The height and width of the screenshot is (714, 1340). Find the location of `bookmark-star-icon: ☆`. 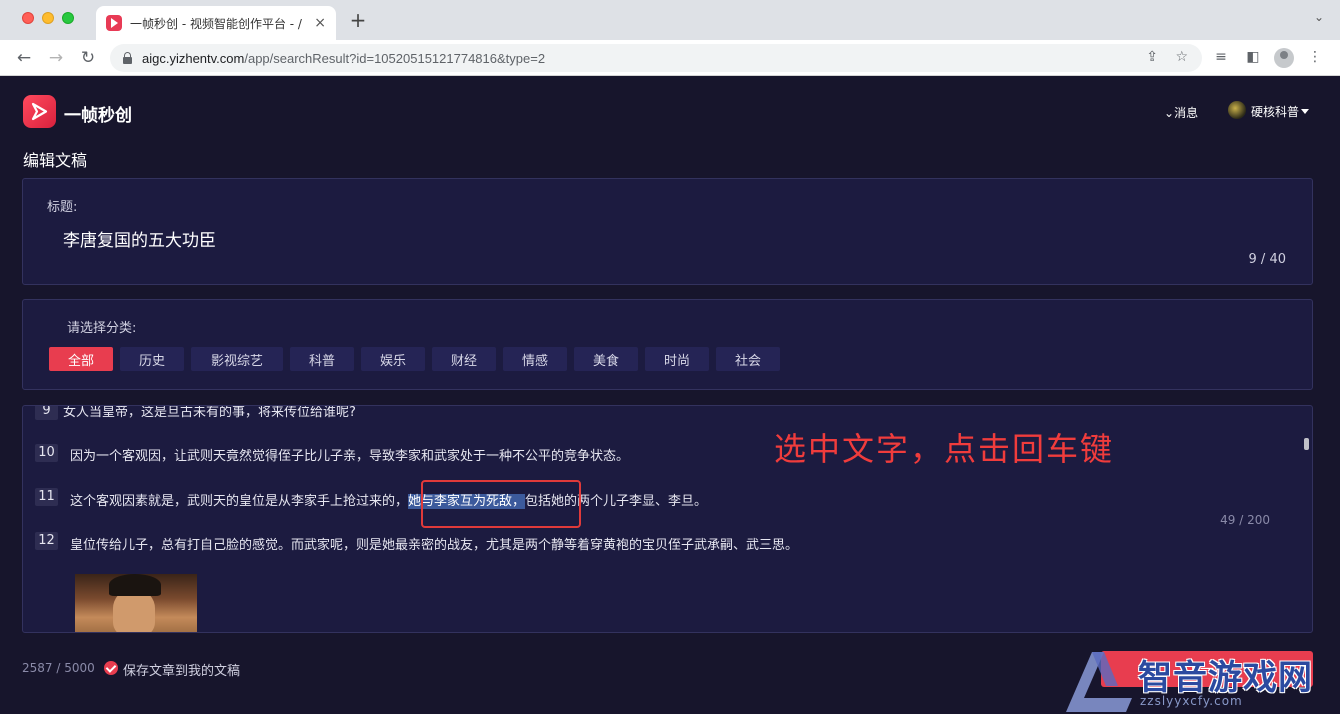

bookmark-star-icon: ☆ is located at coordinates (1181, 57).